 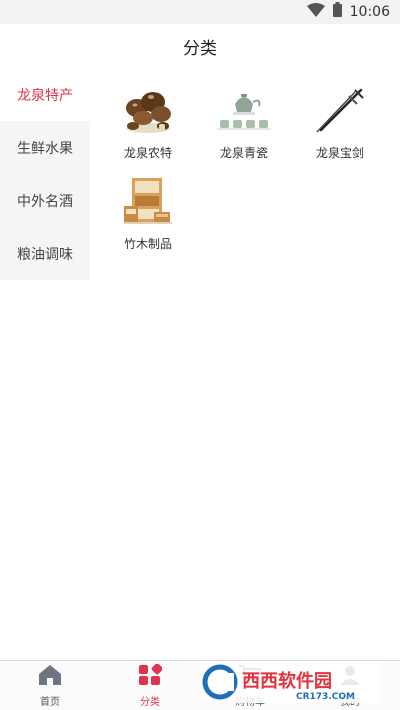 What do you see at coordinates (315, 12) in the screenshot?
I see `wifi-icon` at bounding box center [315, 12].